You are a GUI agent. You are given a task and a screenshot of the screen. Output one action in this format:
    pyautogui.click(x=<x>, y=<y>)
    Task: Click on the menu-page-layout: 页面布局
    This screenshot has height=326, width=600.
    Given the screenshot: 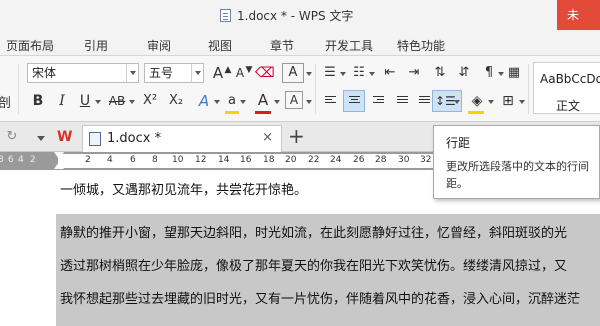 What is the action you would take?
    pyautogui.click(x=30, y=45)
    